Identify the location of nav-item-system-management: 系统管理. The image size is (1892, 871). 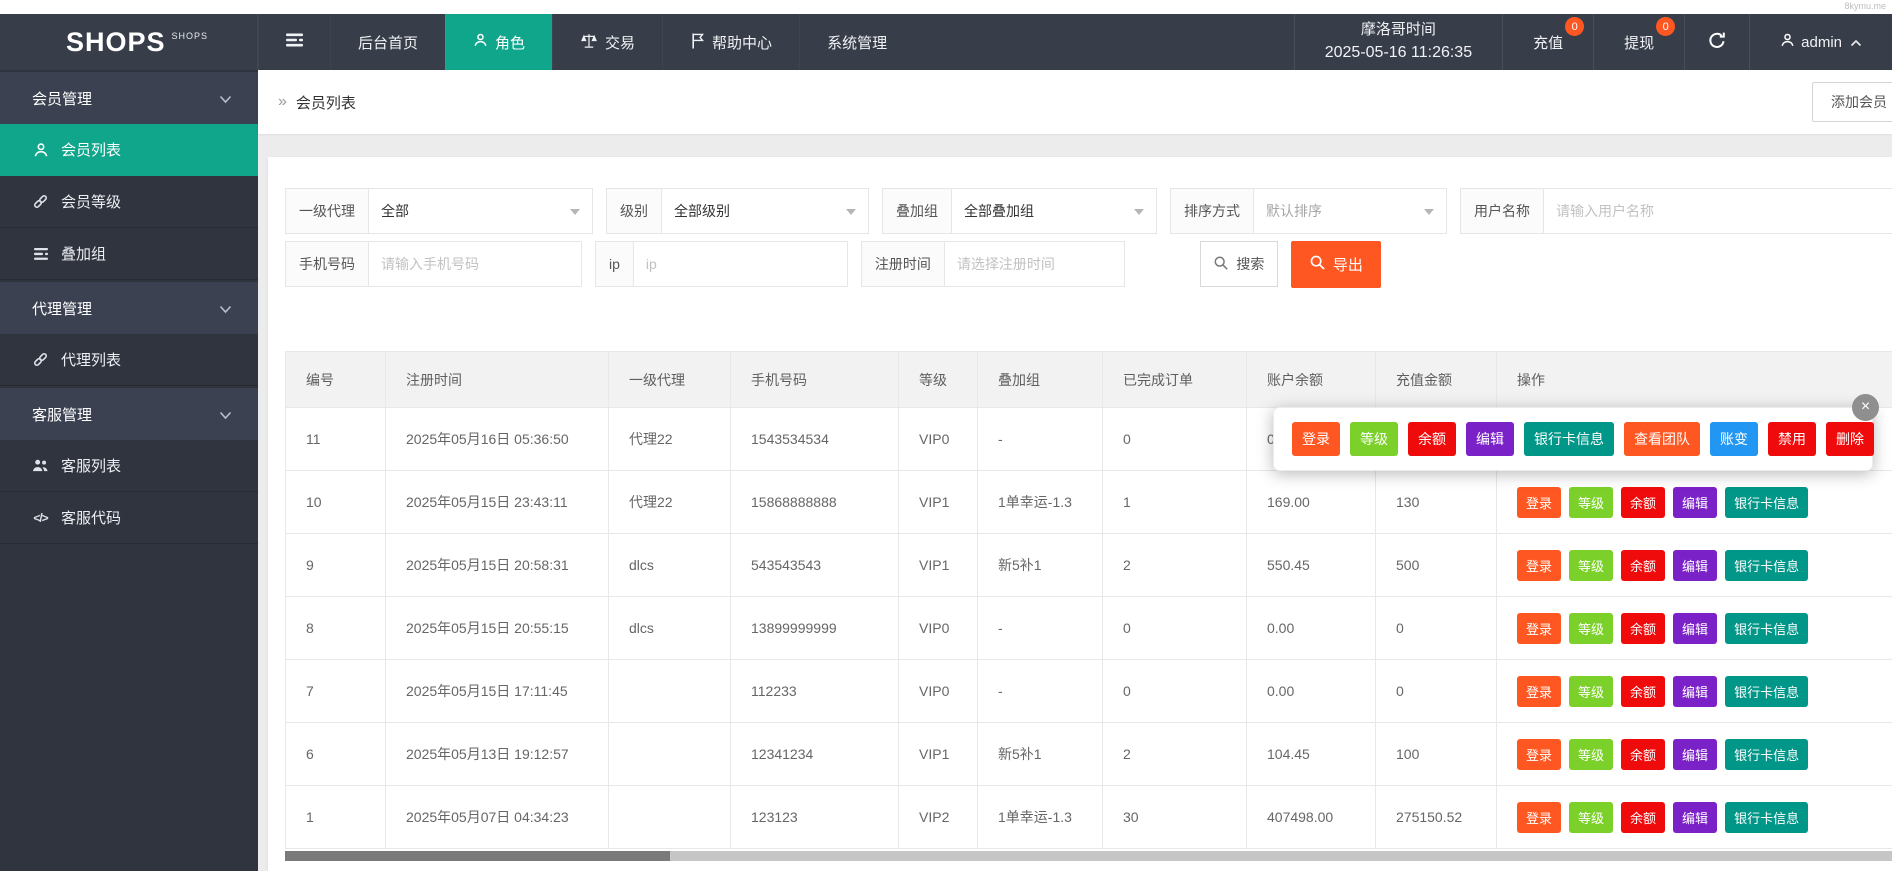
(856, 42).